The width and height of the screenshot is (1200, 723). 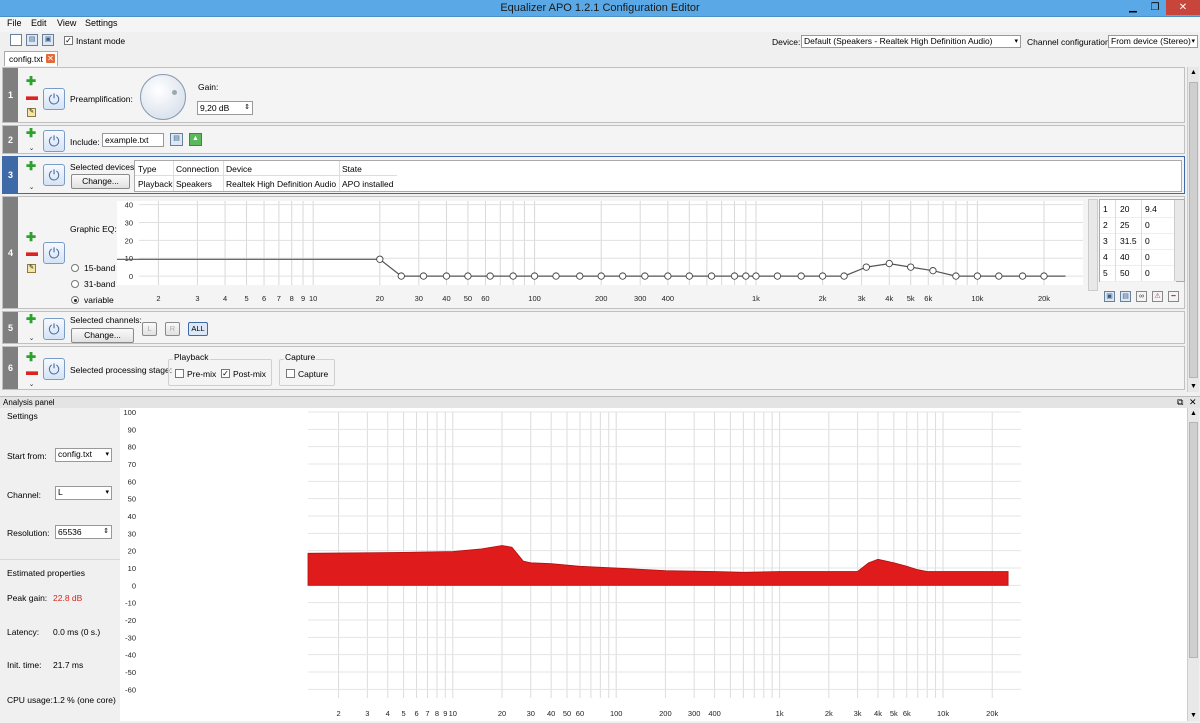 What do you see at coordinates (404, 713) in the screenshot?
I see `x-tick-label: 5` at bounding box center [404, 713].